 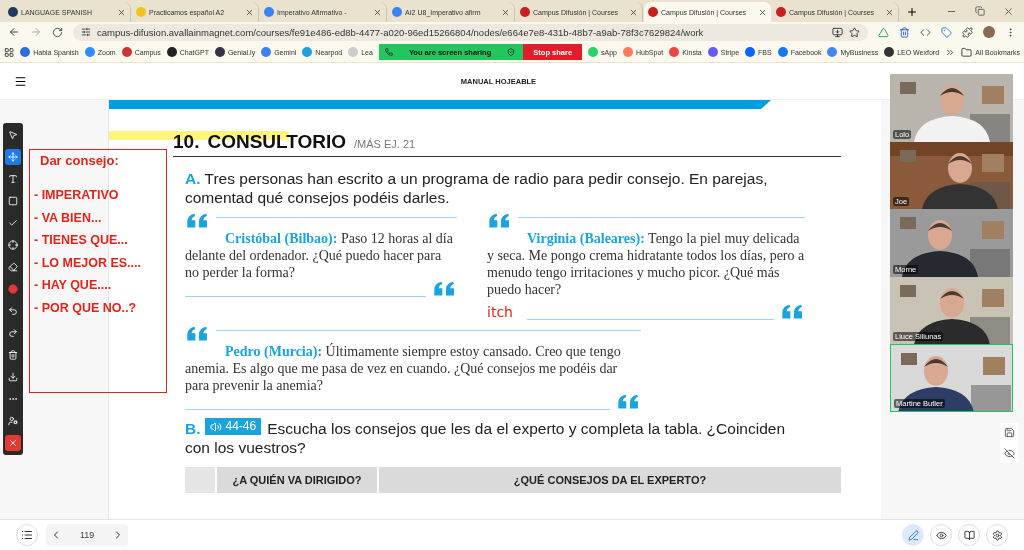 I want to click on pointer-icon, so click(x=13, y=135).